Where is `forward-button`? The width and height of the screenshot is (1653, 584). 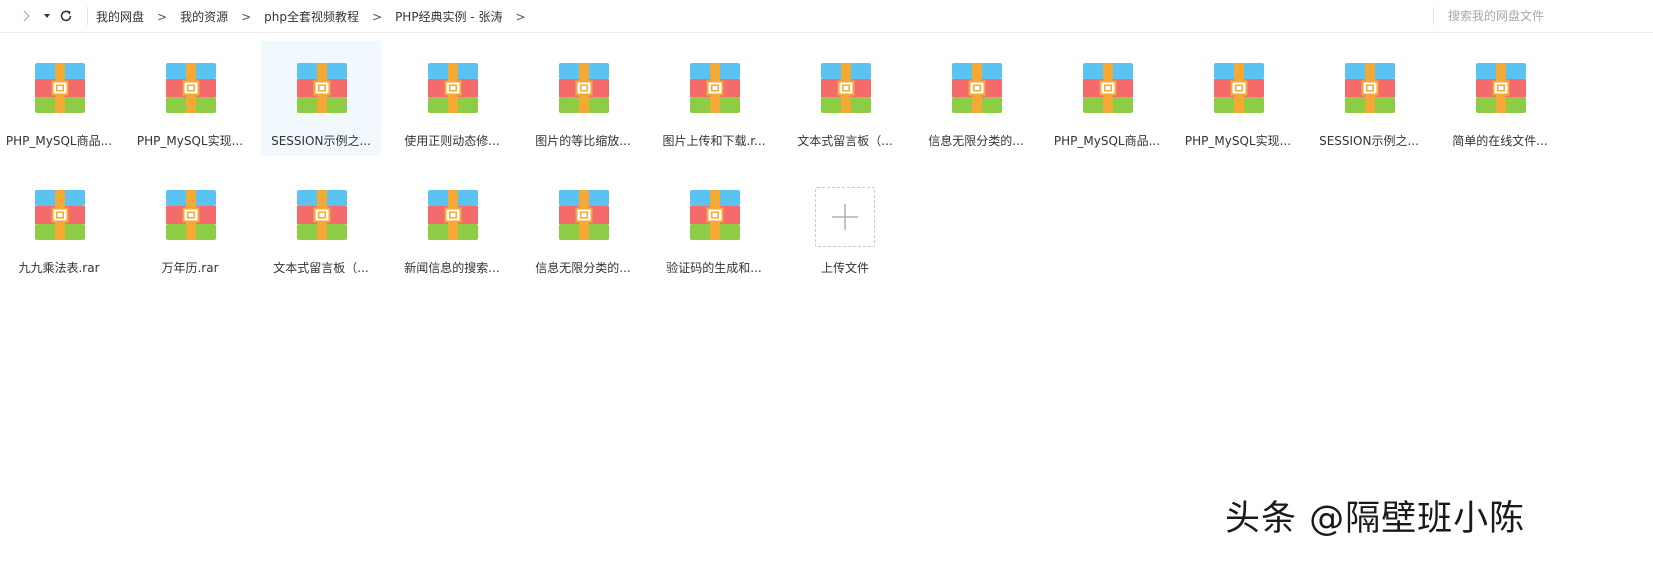 forward-button is located at coordinates (26, 16).